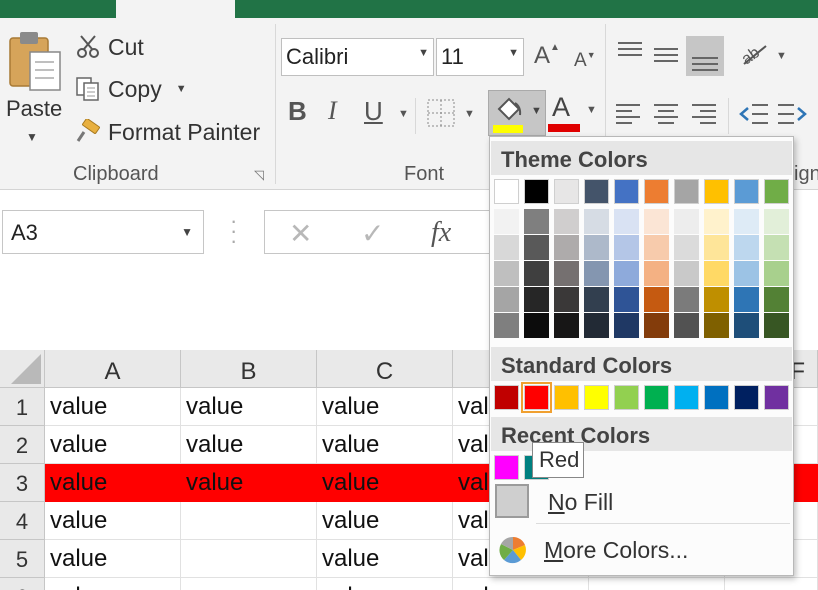  Describe the element at coordinates (385, 369) in the screenshot. I see `column-header: C` at that location.